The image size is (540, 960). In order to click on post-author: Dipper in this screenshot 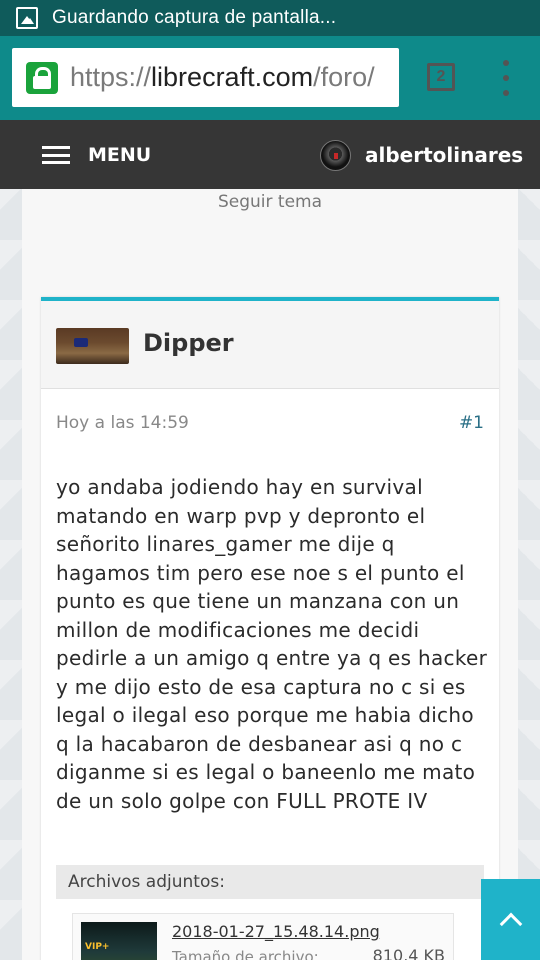, I will do `click(188, 343)`.